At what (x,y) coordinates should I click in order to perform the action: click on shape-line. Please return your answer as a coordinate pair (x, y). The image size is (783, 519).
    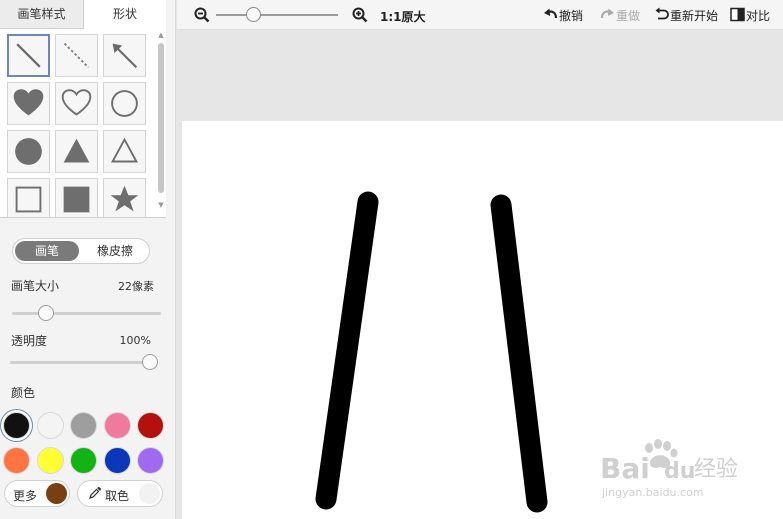
    Looking at the image, I should click on (28, 55).